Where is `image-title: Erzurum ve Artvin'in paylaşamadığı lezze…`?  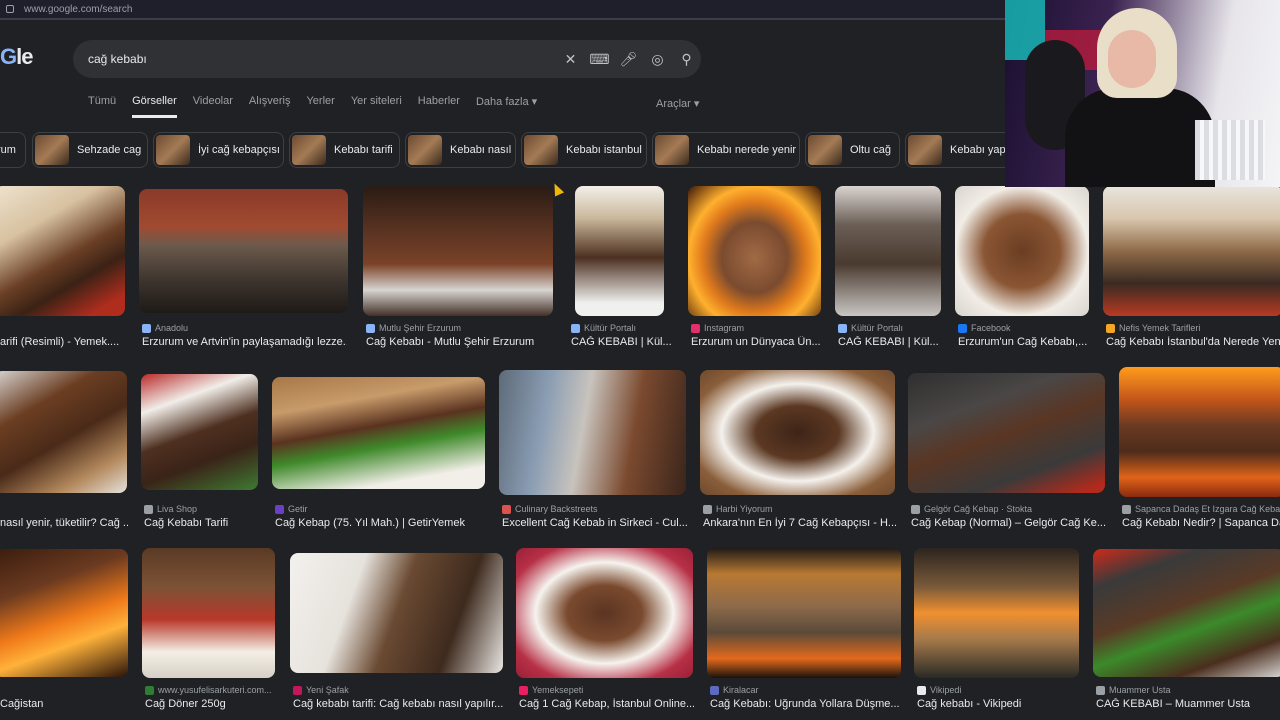 image-title: Erzurum ve Artvin'in paylaşamadığı lezze… is located at coordinates (244, 342).